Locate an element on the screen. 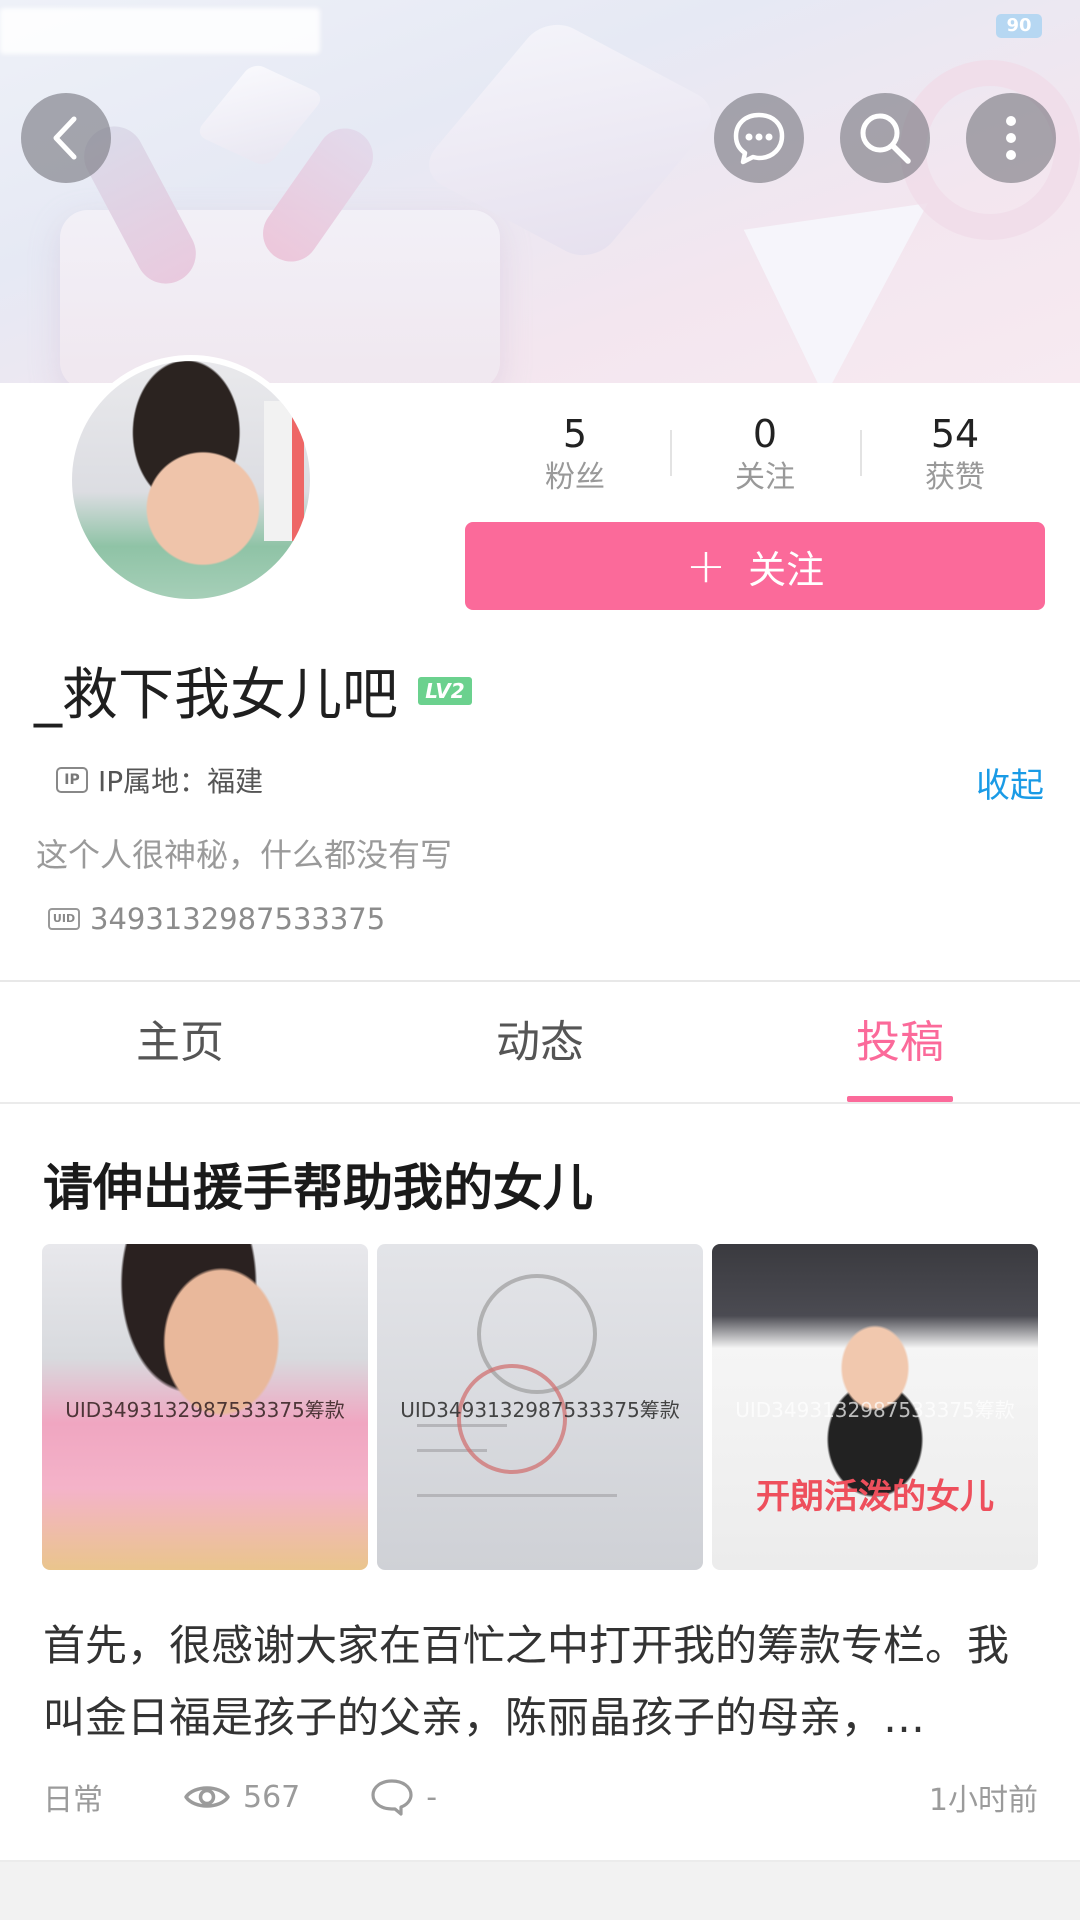 The image size is (1080, 1920). username: _救下我女儿吧 is located at coordinates (216, 695).